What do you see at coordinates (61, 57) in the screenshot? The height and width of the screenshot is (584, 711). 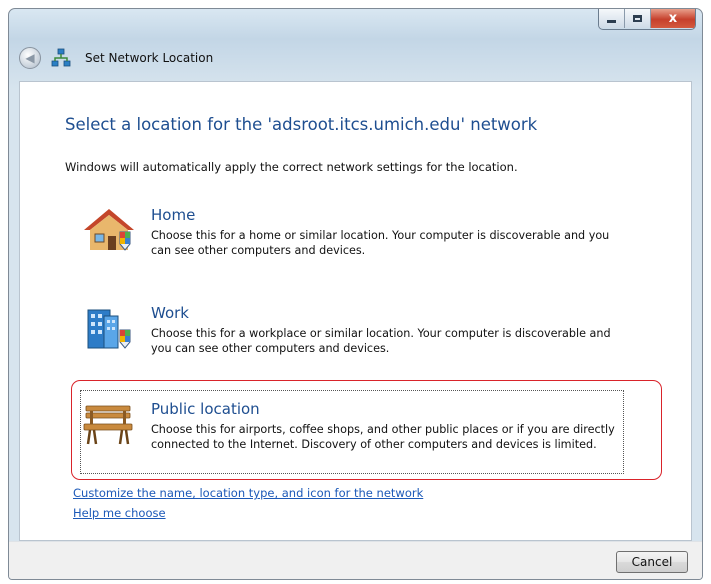 I see `network-icon` at bounding box center [61, 57].